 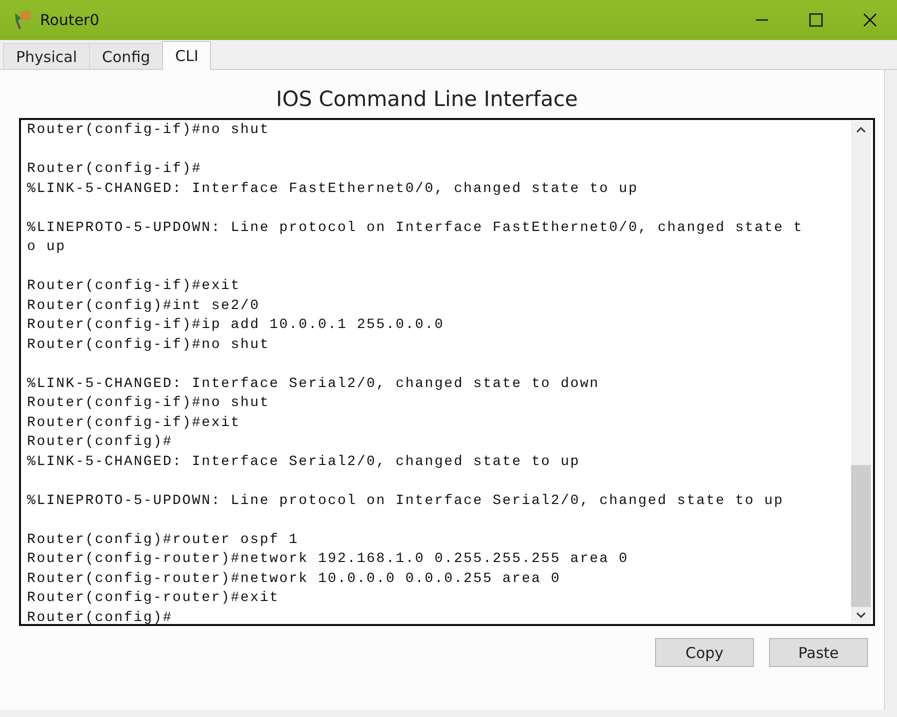 What do you see at coordinates (153, 598) in the screenshot?
I see `console-line: Router(config-router)#exit` at bounding box center [153, 598].